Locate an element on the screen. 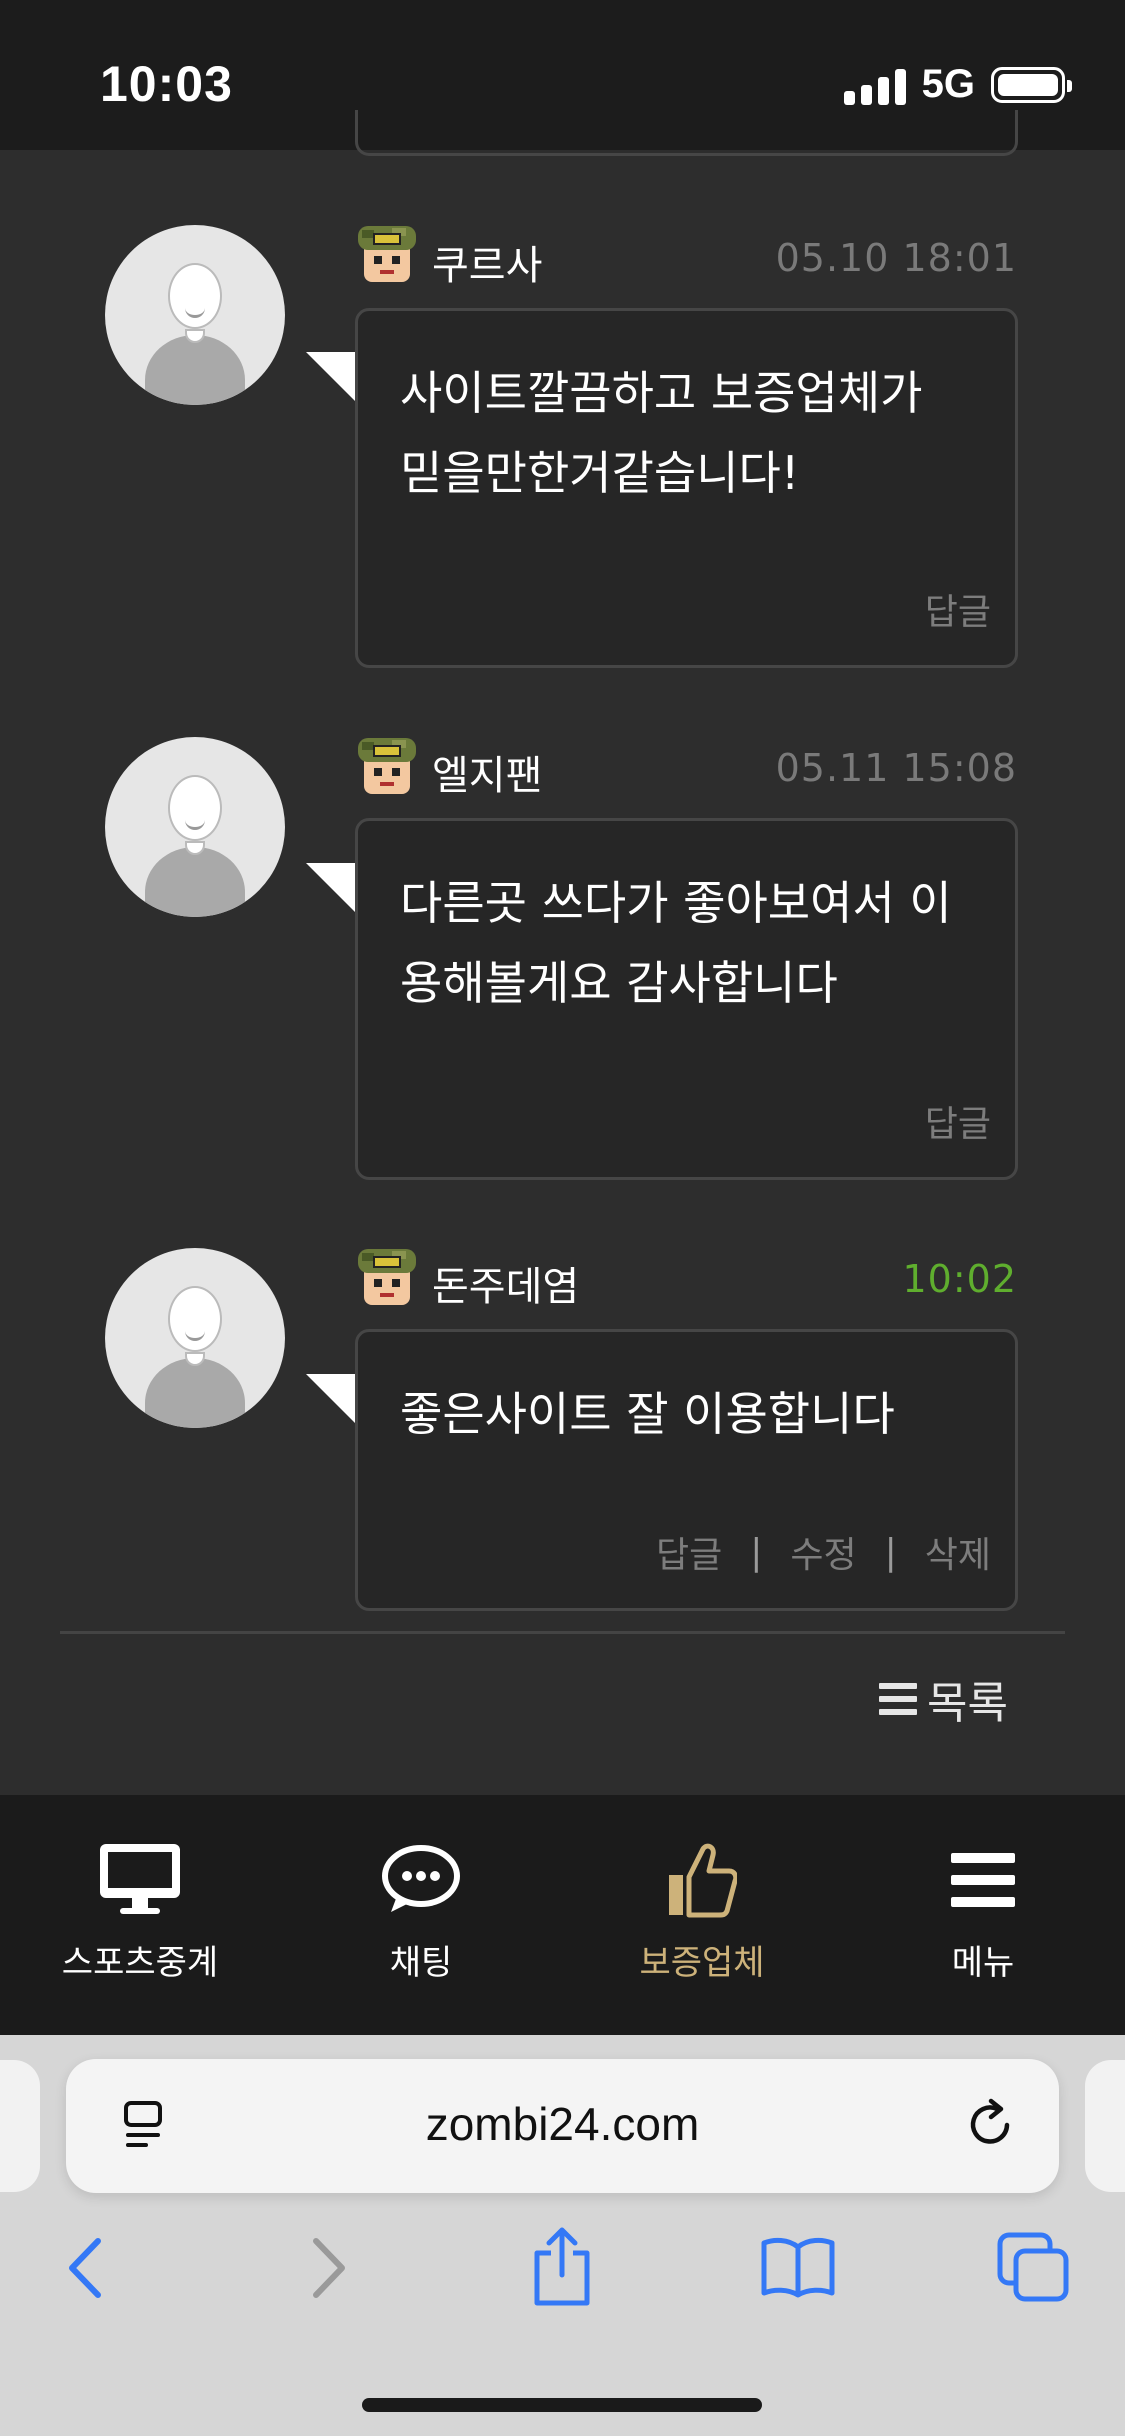 The image size is (1125, 2436). comment-bubble: 사이트깔끔하고 보증업체가 믿을만한거같습니다! 답글 is located at coordinates (686, 488).